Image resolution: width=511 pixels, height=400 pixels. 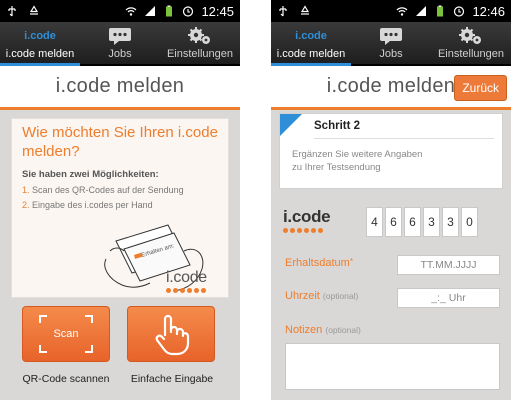 I want to click on icode-row: i.code 4 6 6 3 3 0, so click(x=394, y=223).